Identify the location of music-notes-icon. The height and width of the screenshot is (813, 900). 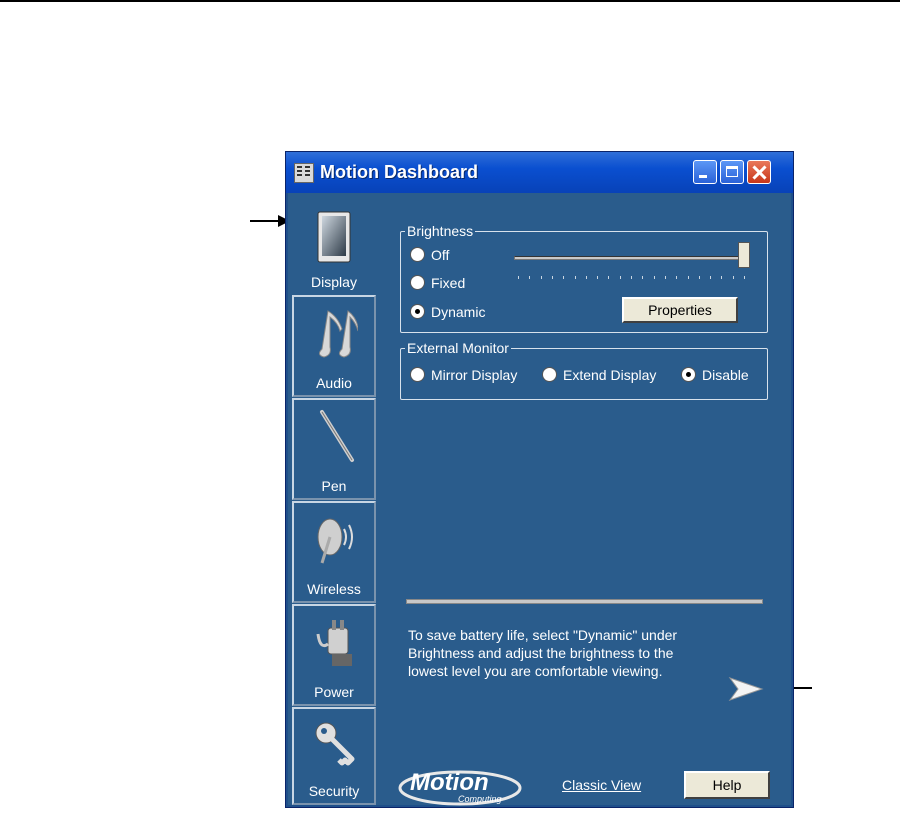
(338, 334).